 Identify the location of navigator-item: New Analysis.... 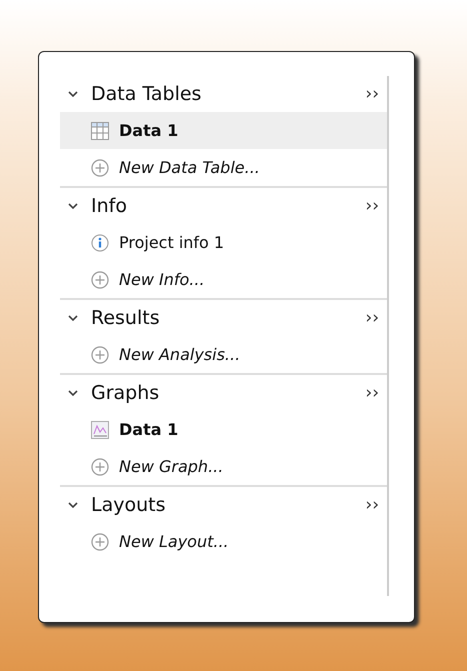
(223, 354).